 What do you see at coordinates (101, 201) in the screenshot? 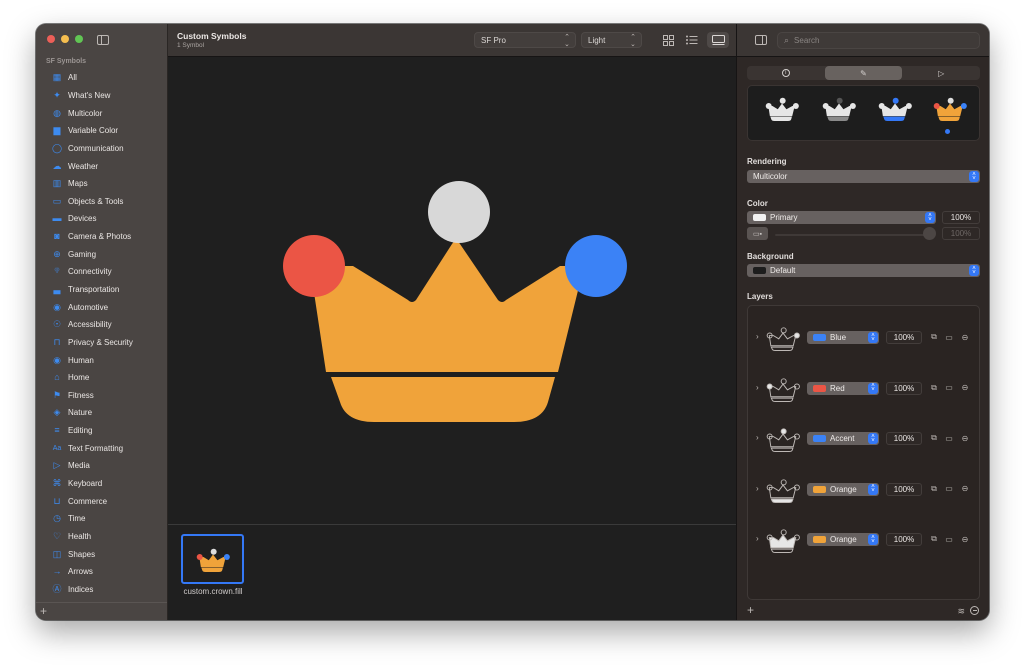
I see `sidebar-item-objects-tools: ▭ Objects & Tools` at bounding box center [101, 201].